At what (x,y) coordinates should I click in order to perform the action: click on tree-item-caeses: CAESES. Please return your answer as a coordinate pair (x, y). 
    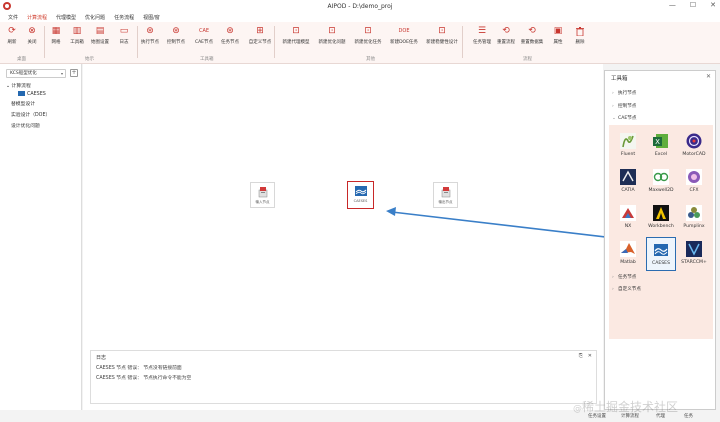
    Looking at the image, I should click on (32, 94).